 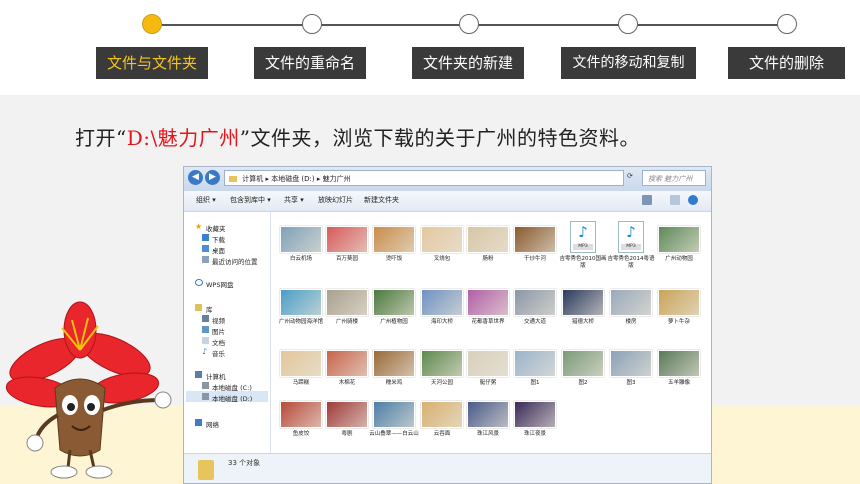 What do you see at coordinates (218, 250) in the screenshot?
I see `nav-desktop: 桌面` at bounding box center [218, 250].